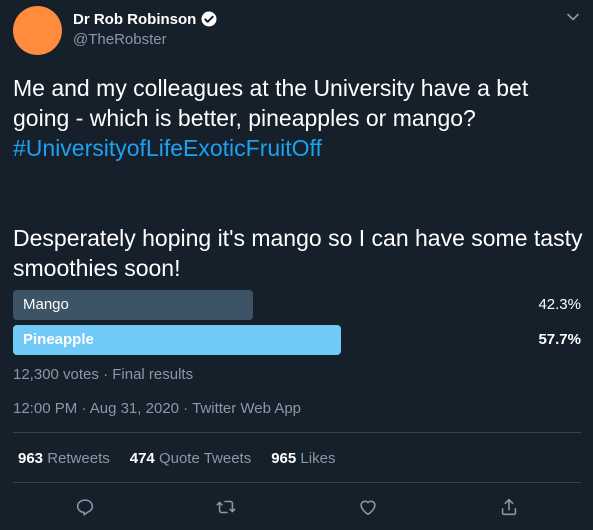 The width and height of the screenshot is (593, 530). I want to click on likes-label: Likes, so click(318, 458).